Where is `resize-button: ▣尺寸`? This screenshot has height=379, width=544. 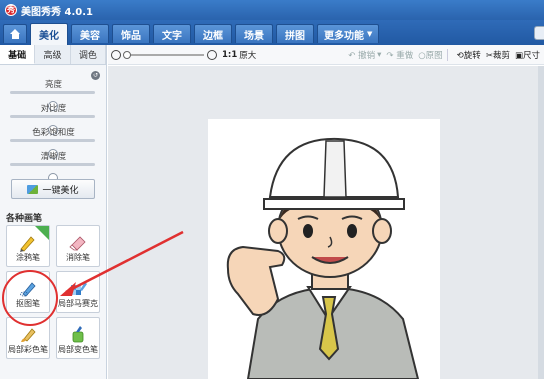 resize-button: ▣尺寸 is located at coordinates (527, 55).